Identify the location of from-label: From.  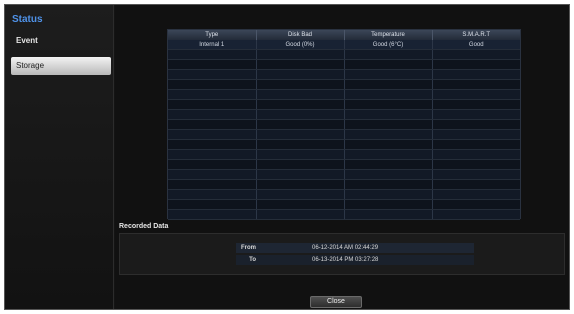
(248, 248).